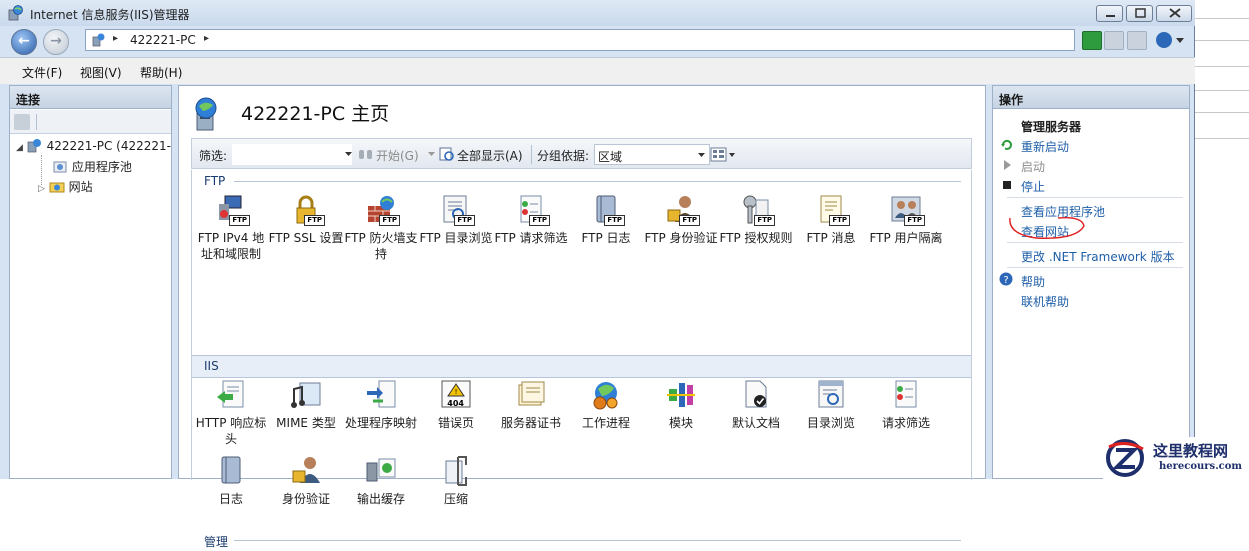 Image resolution: width=1249 pixels, height=551 pixels. I want to click on feature-ftp-request-filter: FTP FTP 请求筛选, so click(531, 220).